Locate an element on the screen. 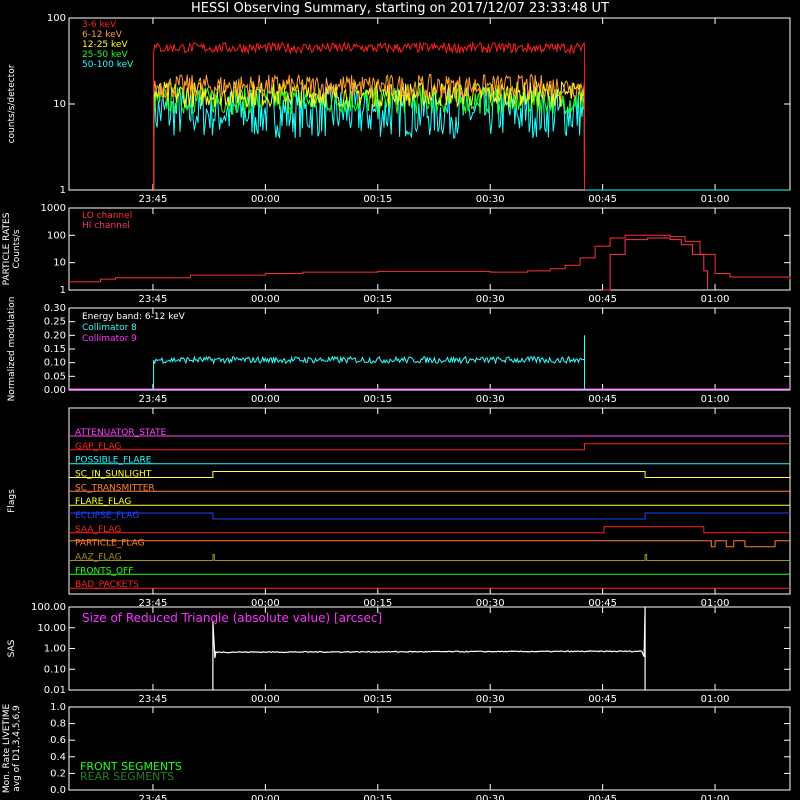  y-axis-label: Mon. Rate LIVETIME is located at coordinates (7, 749).